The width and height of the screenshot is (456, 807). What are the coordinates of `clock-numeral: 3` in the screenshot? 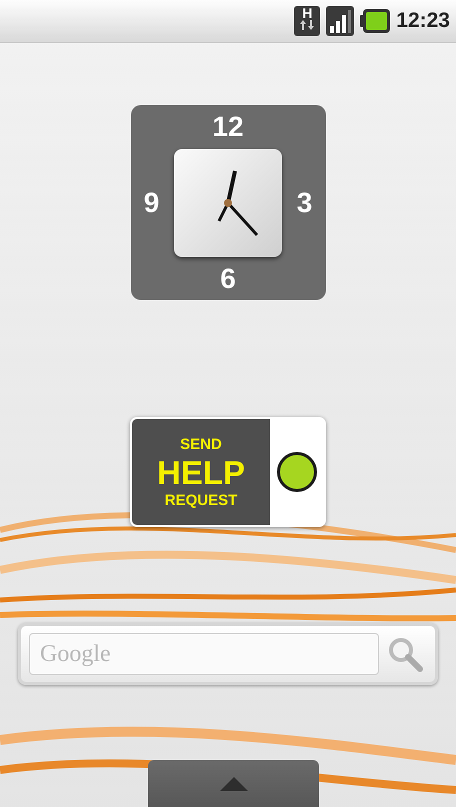 It's located at (304, 203).